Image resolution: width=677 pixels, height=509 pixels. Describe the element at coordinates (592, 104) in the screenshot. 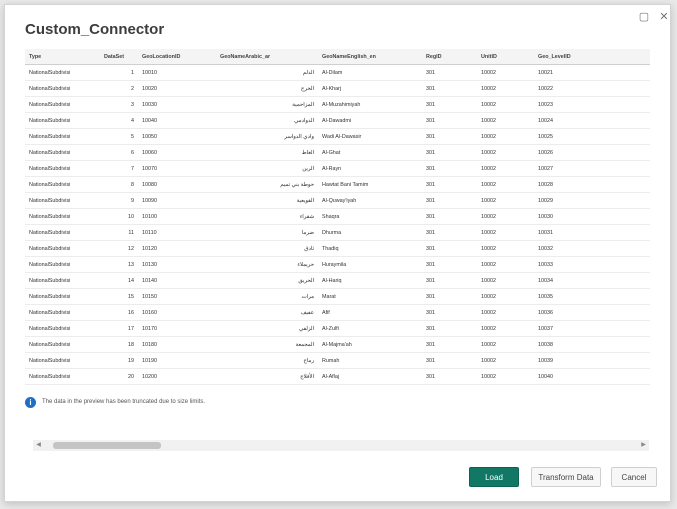

I see `table-cell: 10023` at that location.